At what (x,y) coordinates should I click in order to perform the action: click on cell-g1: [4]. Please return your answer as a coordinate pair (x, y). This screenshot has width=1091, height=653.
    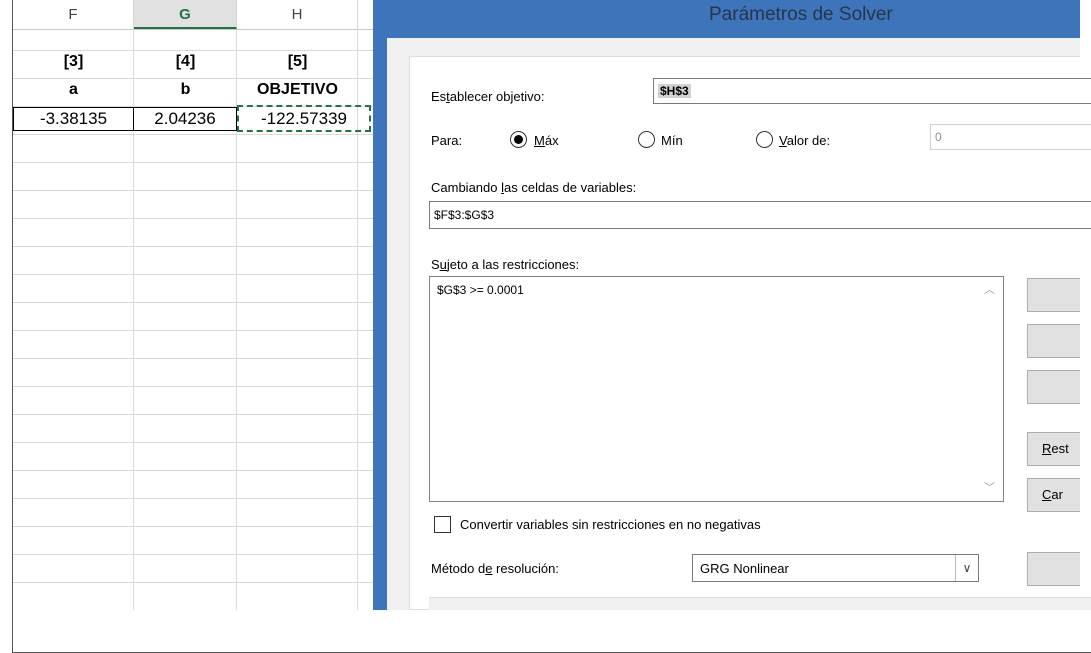
    Looking at the image, I should click on (185, 62).